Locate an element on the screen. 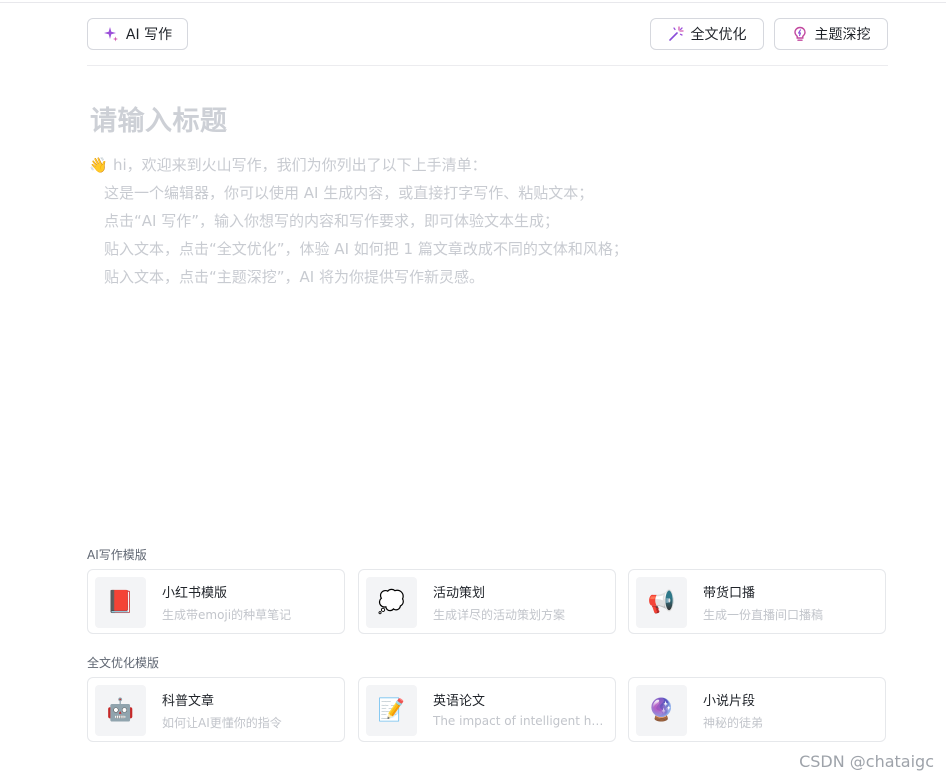 The image size is (946, 777). intro-line: 这是一个编辑器，你可以使用 AI 生成内容，或直接打字写作、粘贴文本； is located at coordinates (349, 193).